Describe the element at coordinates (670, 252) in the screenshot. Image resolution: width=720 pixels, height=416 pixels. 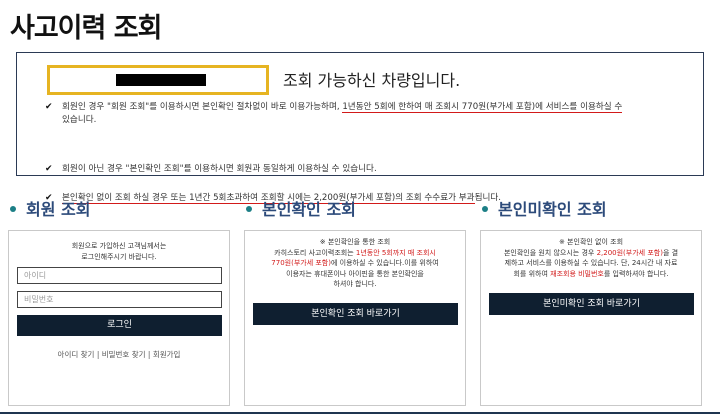
I see `unverified-desc-line: 을 결` at that location.